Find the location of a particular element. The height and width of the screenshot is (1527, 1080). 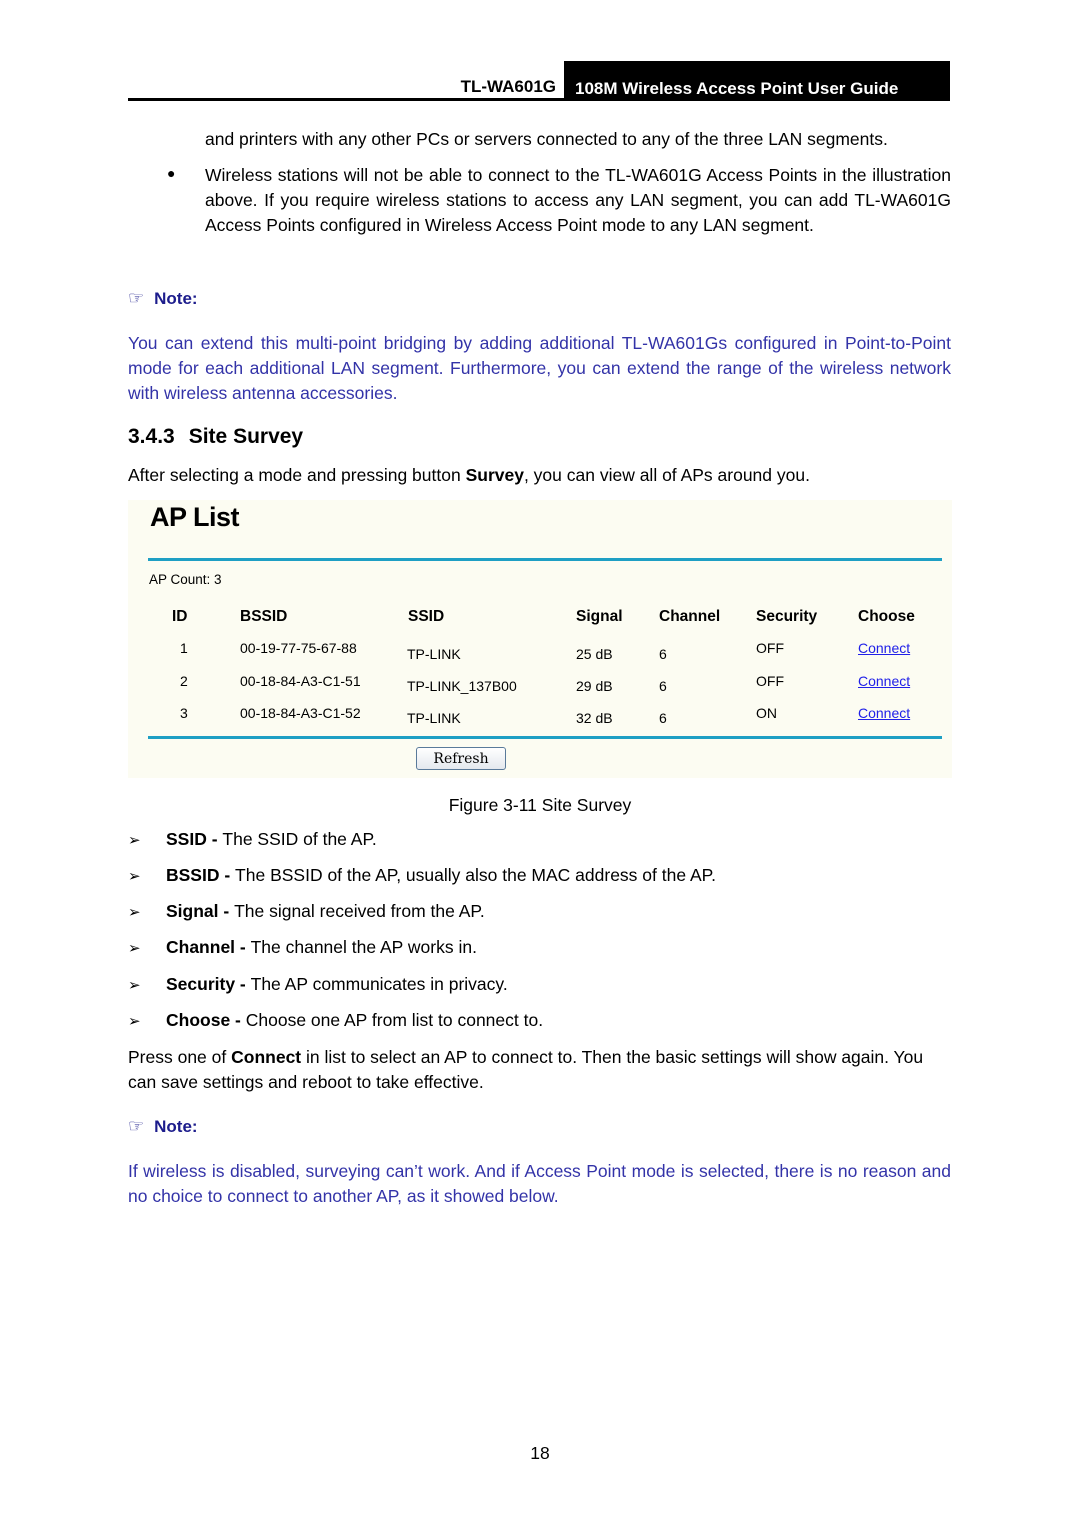

definition-term: BSSID - is located at coordinates (201, 875).